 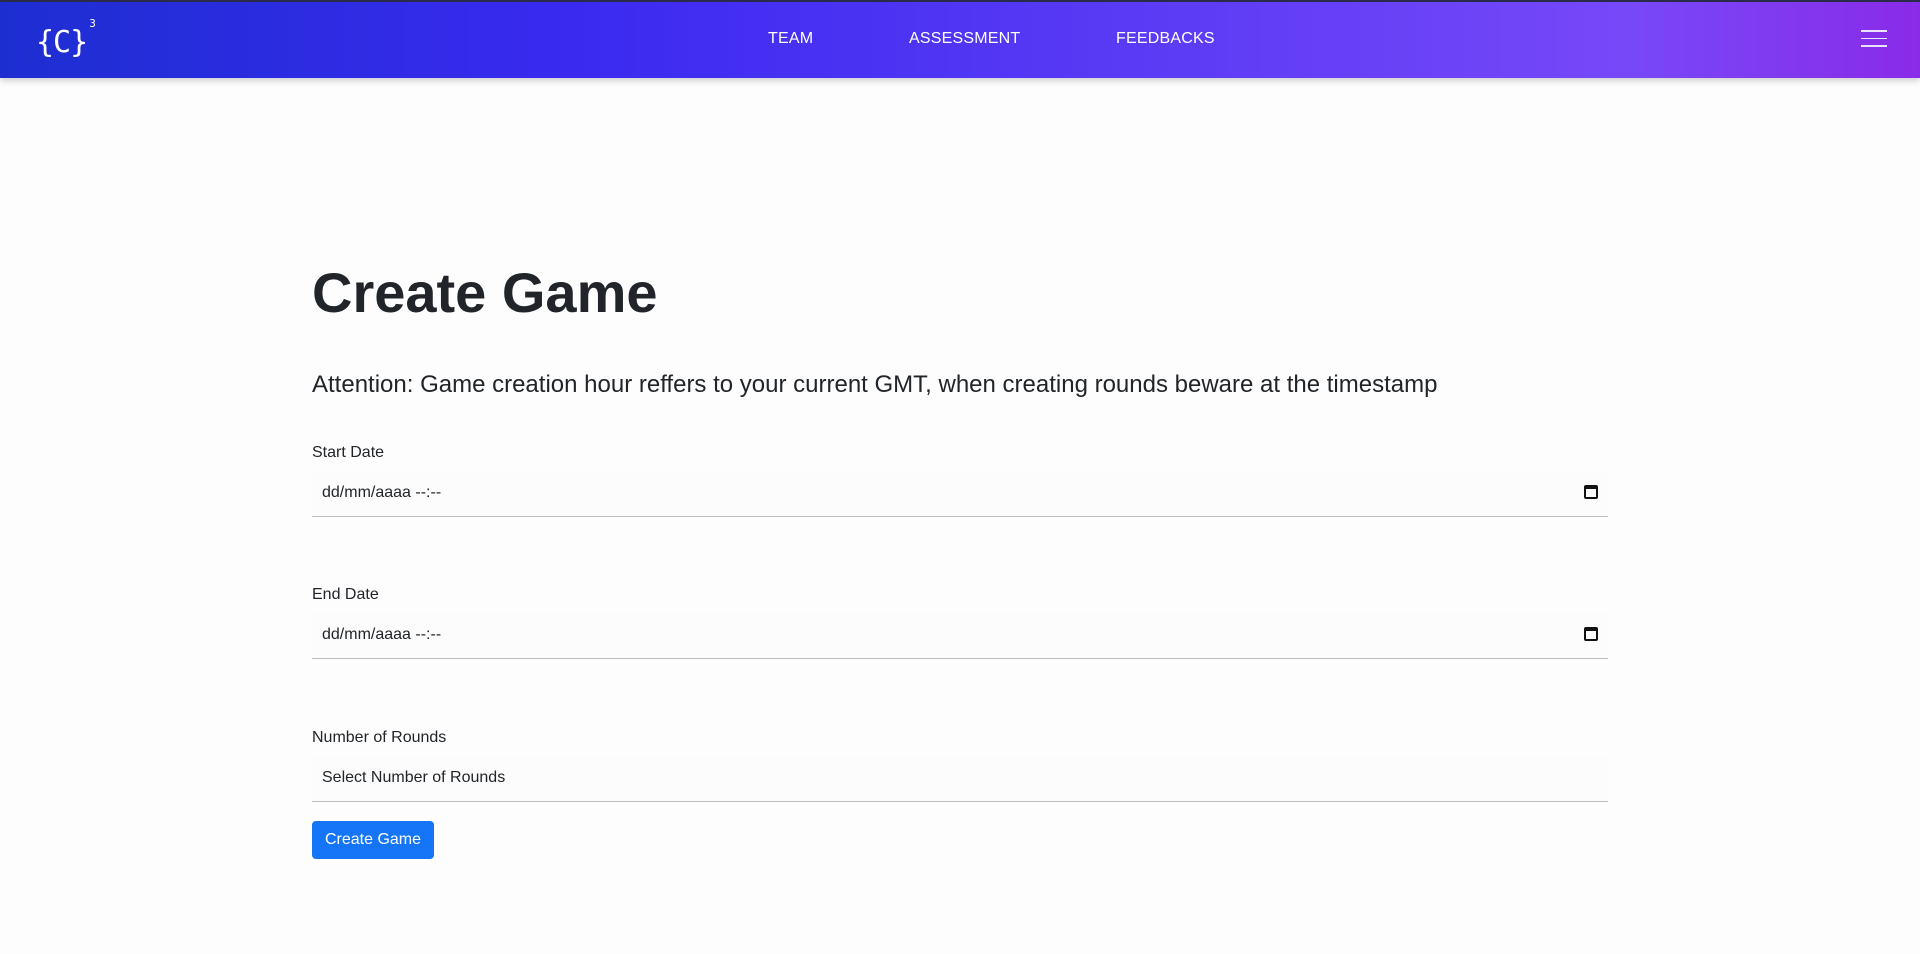 I want to click on rounds-group: Number of Rounds Select Number of Rounds, so click(x=960, y=765).